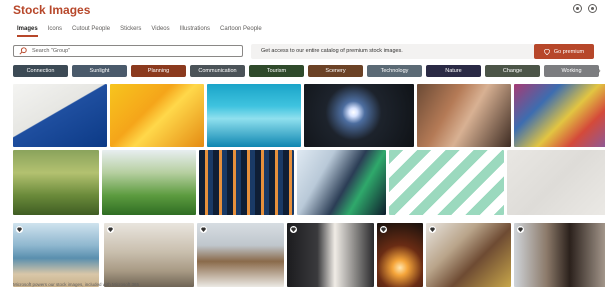 The image size is (611, 287). I want to click on tab-videos: Videos, so click(160, 31).